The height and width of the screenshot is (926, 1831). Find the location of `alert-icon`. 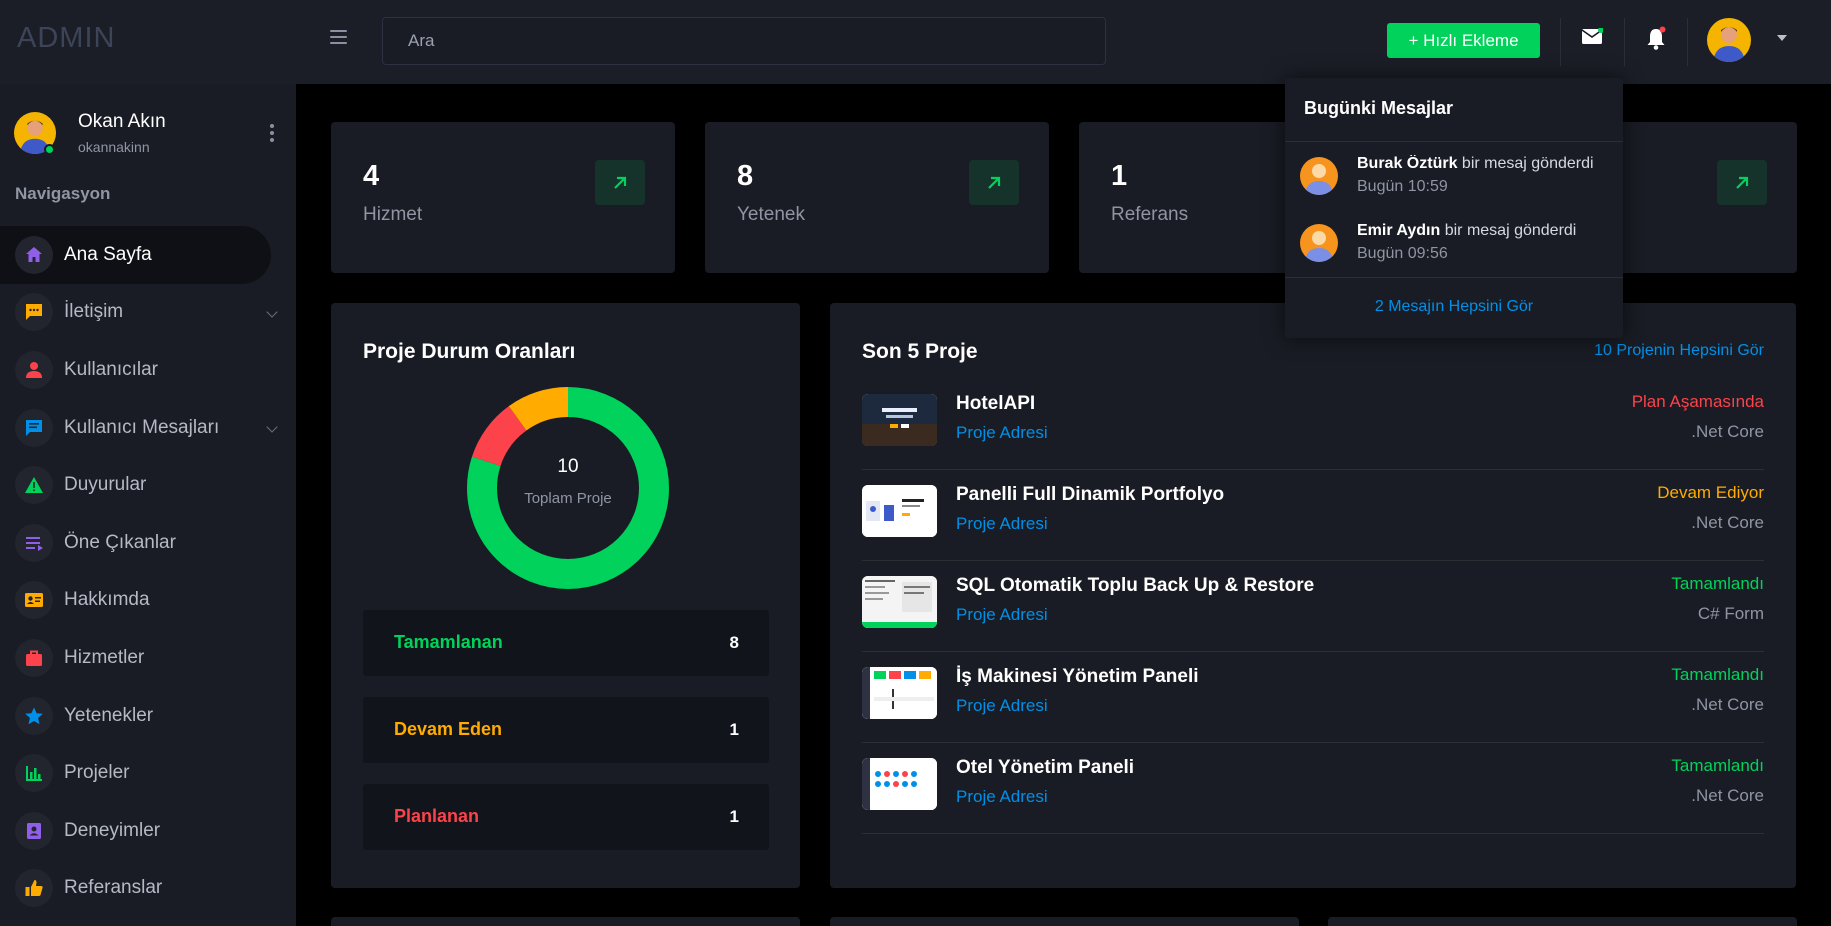

alert-icon is located at coordinates (34, 485).